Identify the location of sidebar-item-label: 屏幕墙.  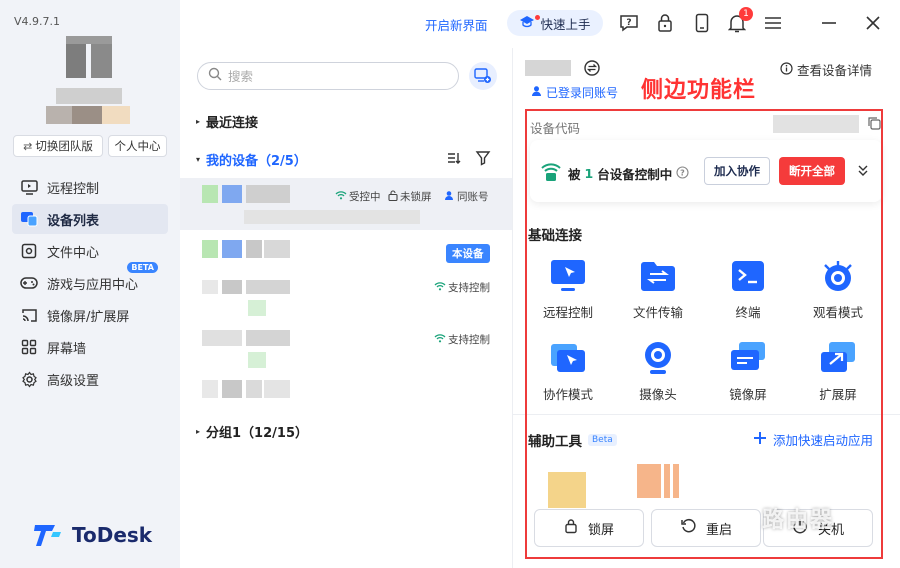
(67, 349).